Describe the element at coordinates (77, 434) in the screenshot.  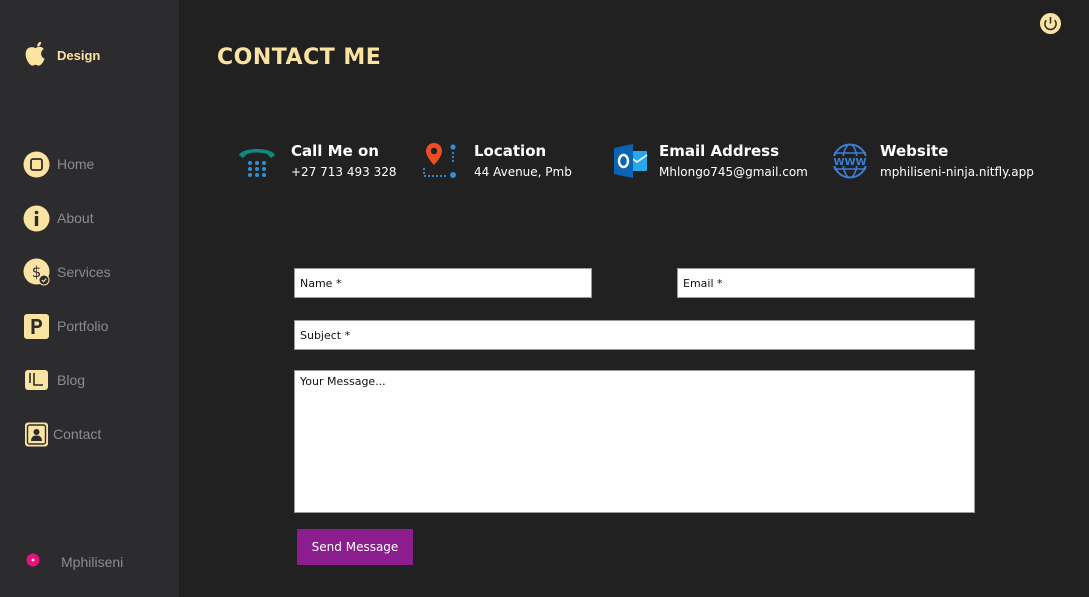
I see `sidebar-item-label: Contact` at that location.